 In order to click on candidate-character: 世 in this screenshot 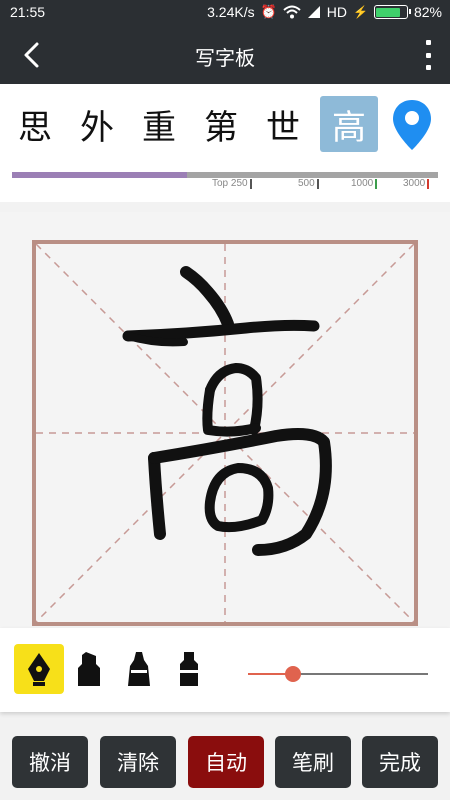, I will do `click(283, 124)`.